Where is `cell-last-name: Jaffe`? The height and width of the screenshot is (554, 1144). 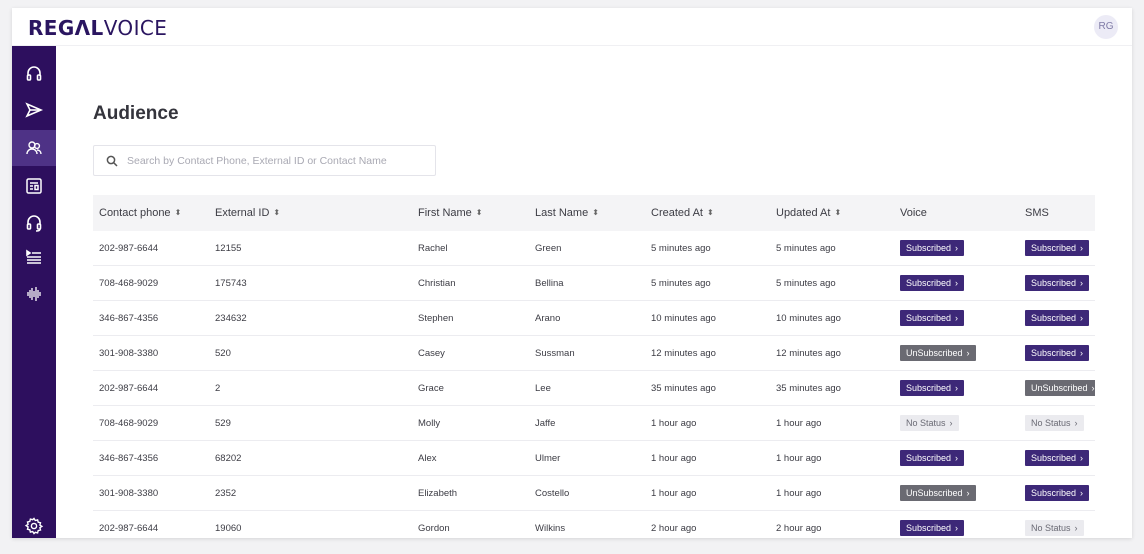
cell-last-name: Jaffe is located at coordinates (545, 423).